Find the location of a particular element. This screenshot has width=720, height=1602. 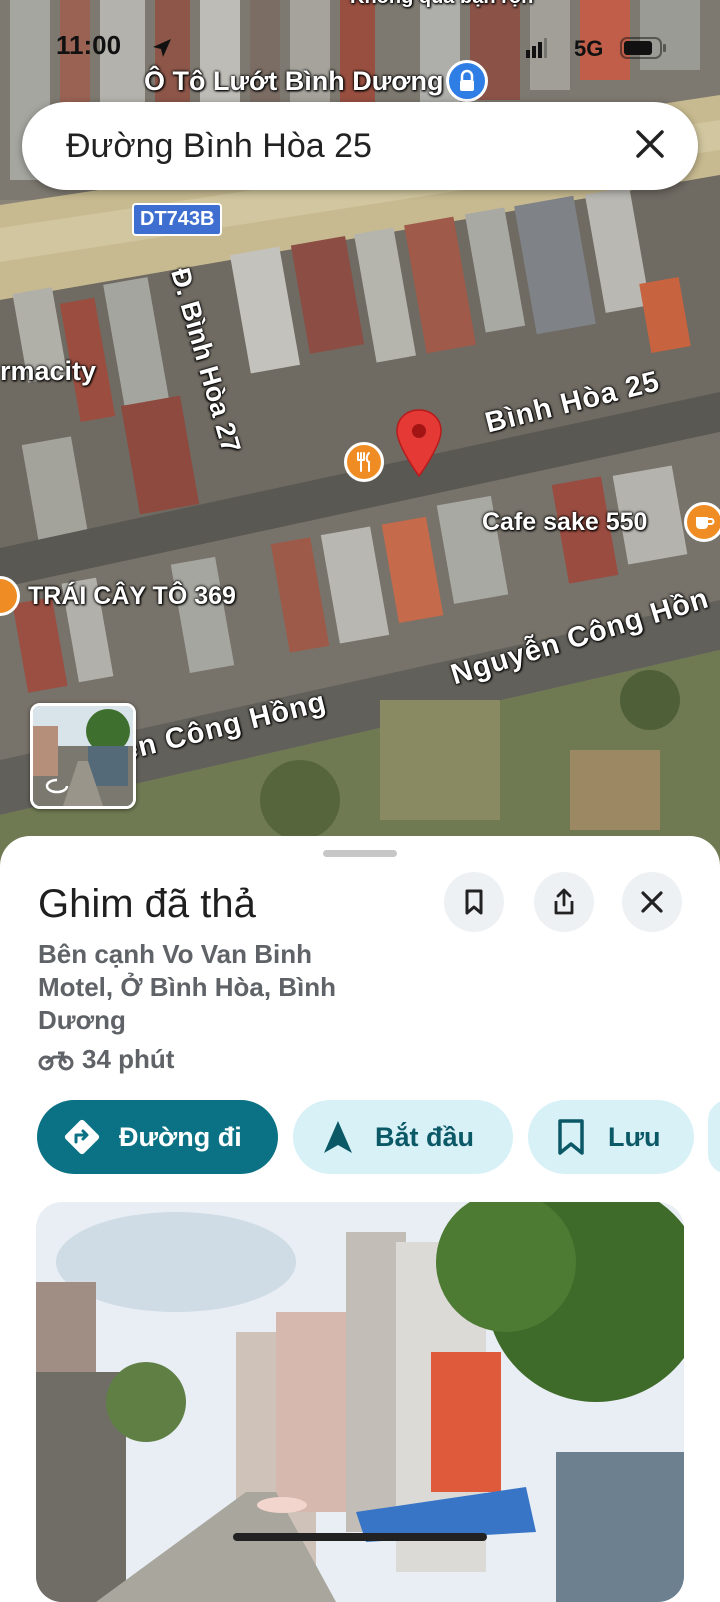

navigation-arrow-icon is located at coordinates (338, 1137).